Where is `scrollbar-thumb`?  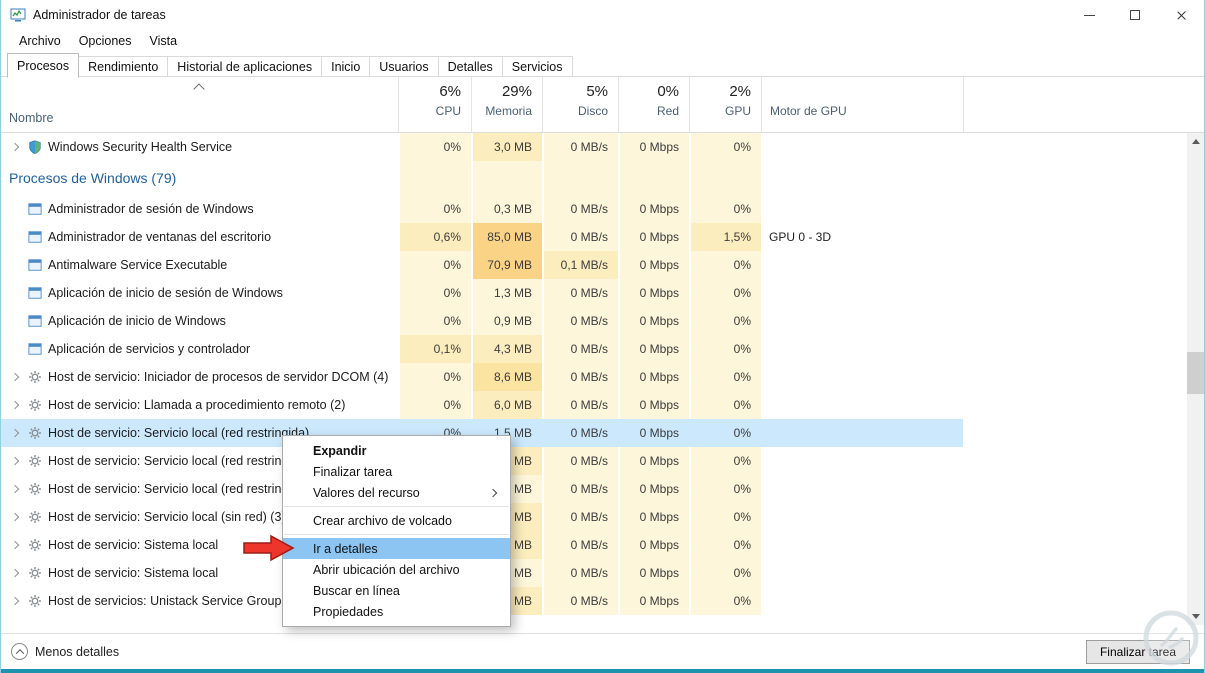 scrollbar-thumb is located at coordinates (1195, 373).